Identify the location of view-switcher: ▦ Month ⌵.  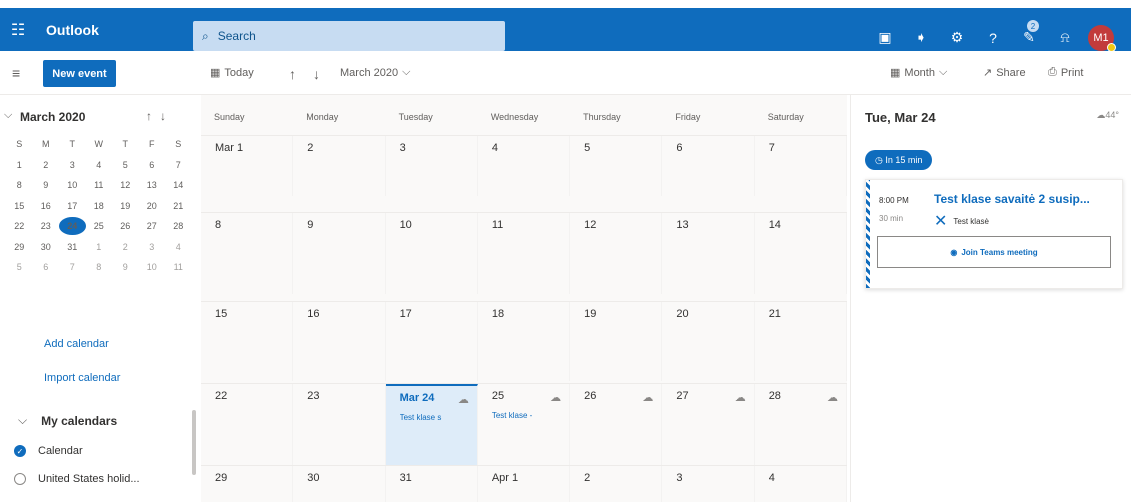
(918, 72).